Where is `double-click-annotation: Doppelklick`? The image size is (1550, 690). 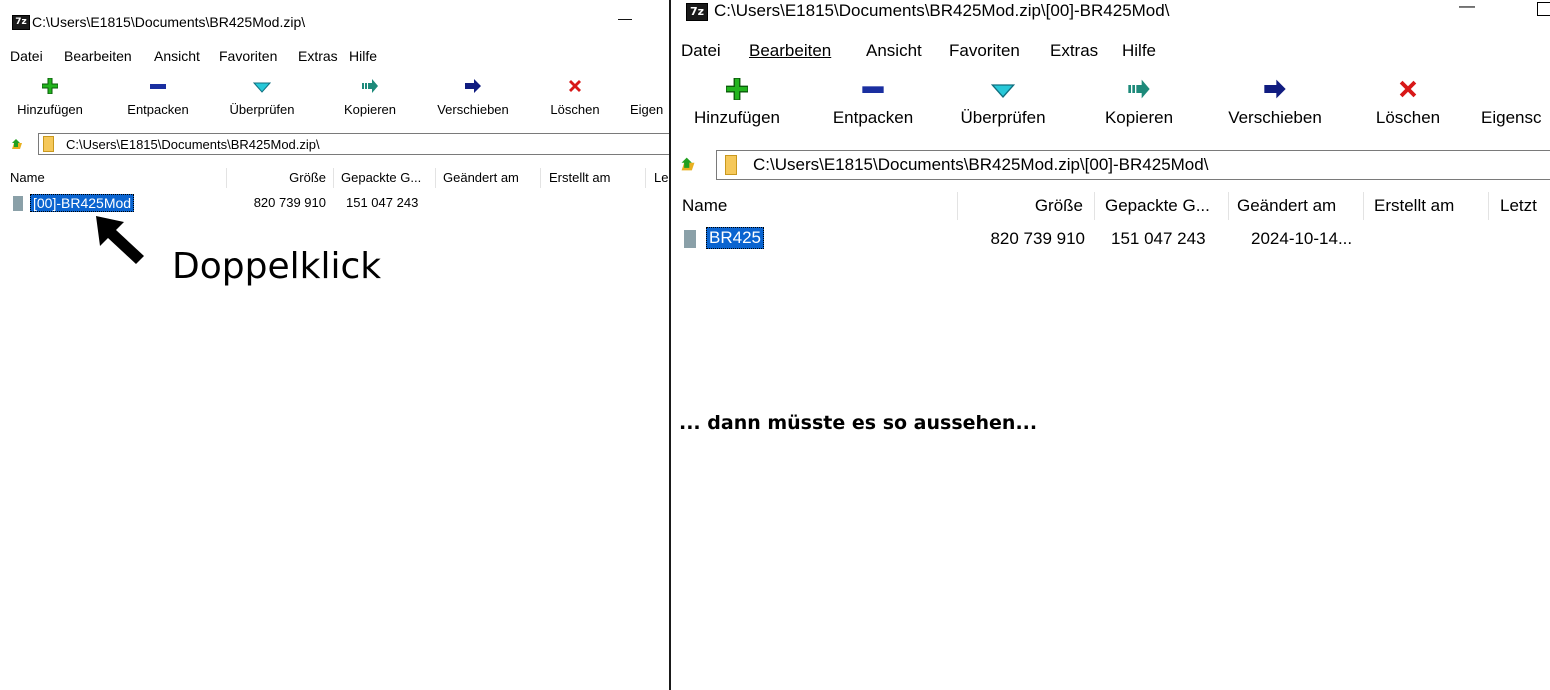
double-click-annotation: Doppelklick is located at coordinates (277, 266).